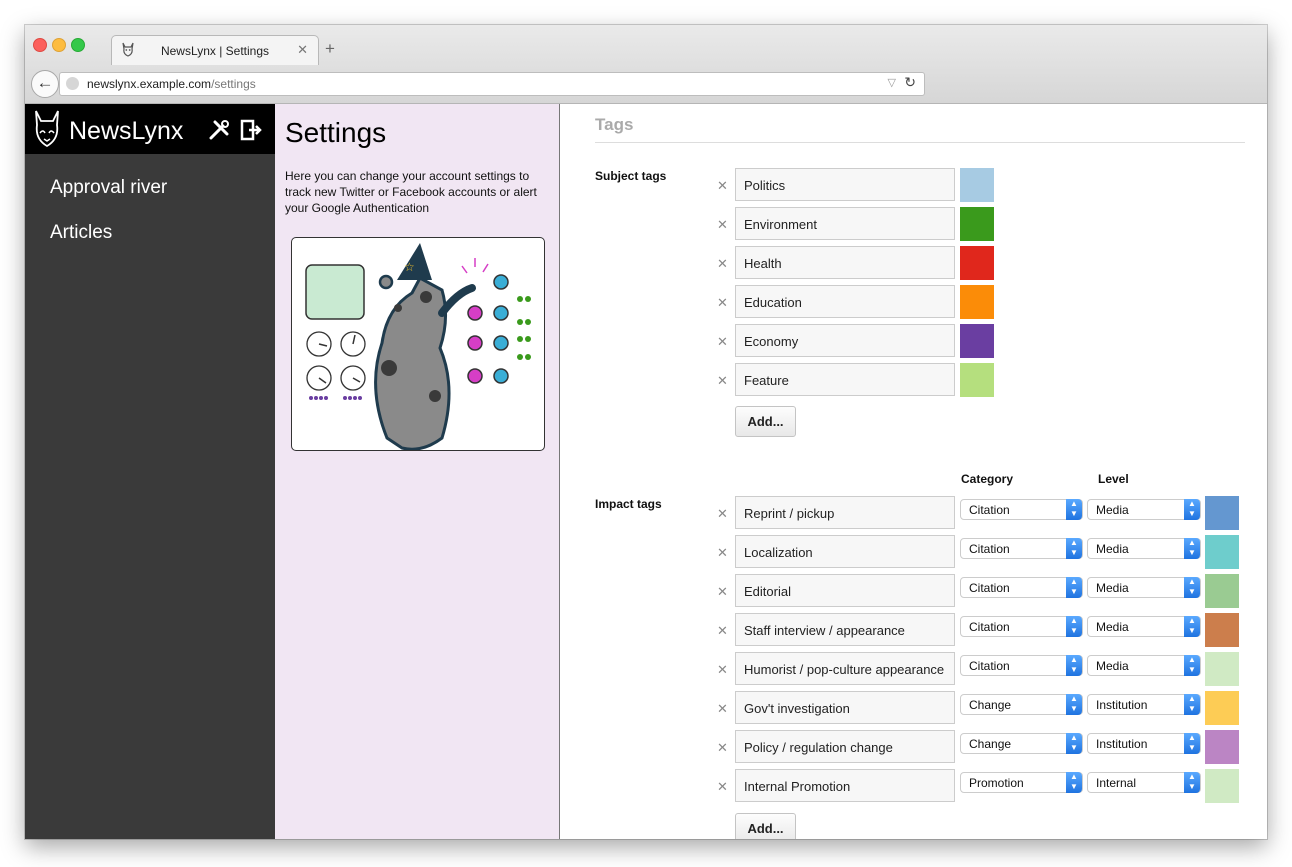 The width and height of the screenshot is (1292, 867). I want to click on logout-icon, so click(251, 130).